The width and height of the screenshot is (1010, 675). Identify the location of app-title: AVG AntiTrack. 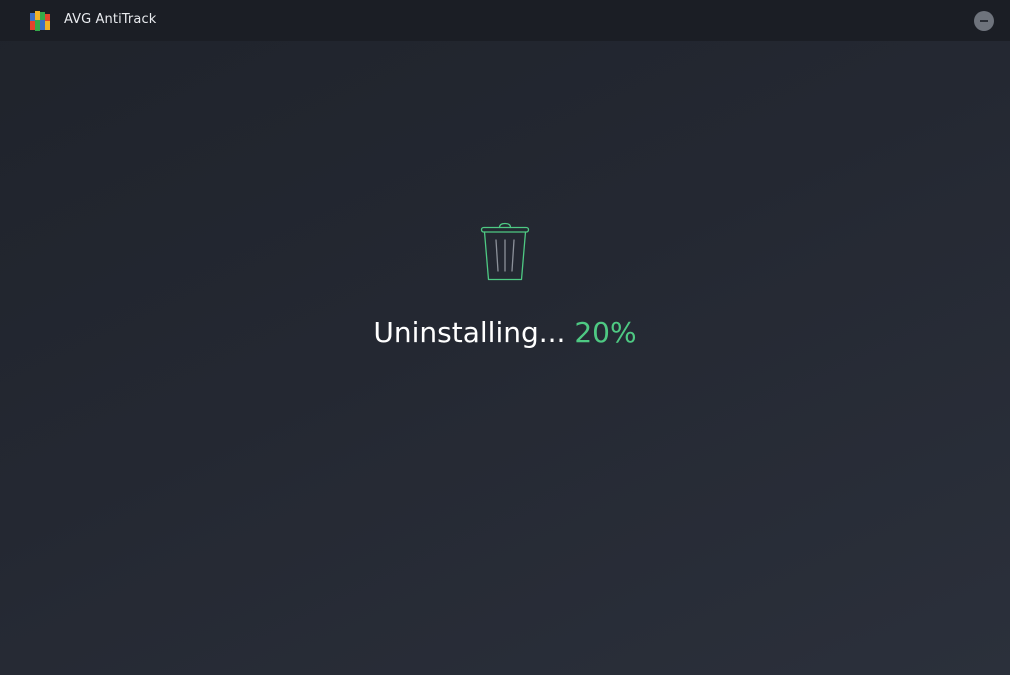
(110, 19).